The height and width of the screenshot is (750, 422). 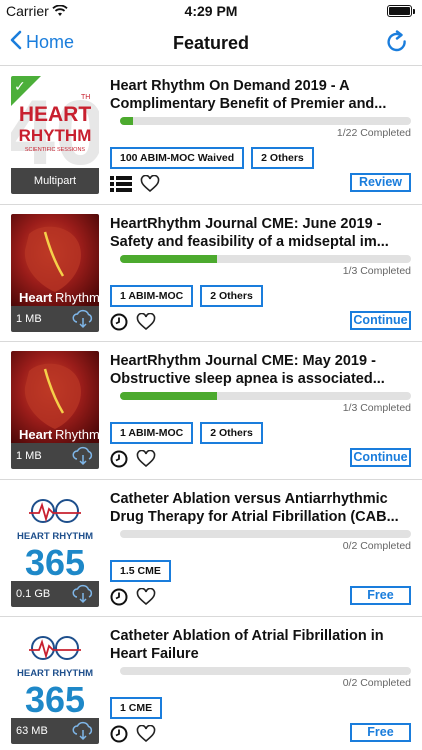 I want to click on list-icon, so click(x=121, y=186).